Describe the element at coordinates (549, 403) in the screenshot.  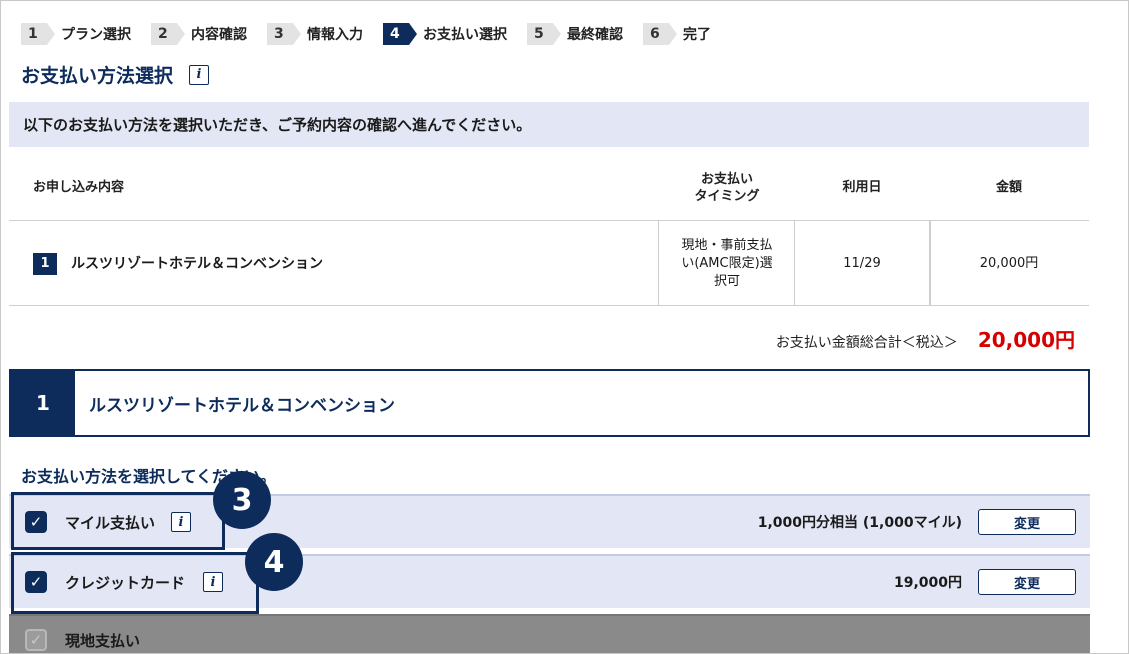
I see `hotel-section-header: 1 ルスツリゾートホテル＆コンベンション` at that location.